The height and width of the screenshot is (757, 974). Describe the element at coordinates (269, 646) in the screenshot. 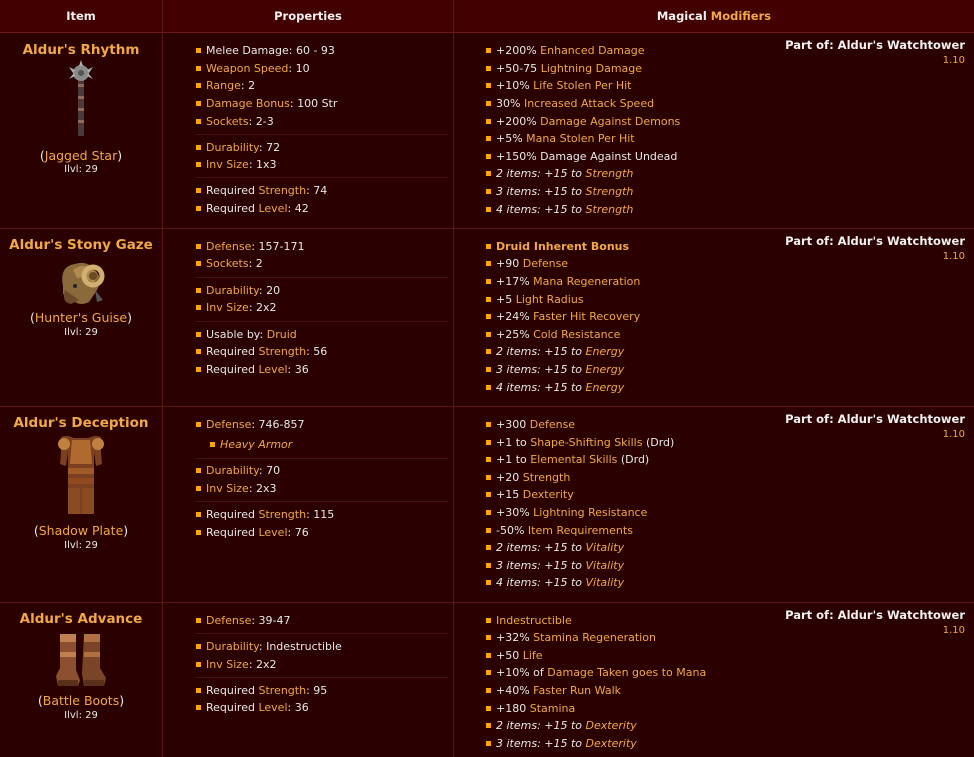

I see `property-line: Durability: Indestructible` at that location.